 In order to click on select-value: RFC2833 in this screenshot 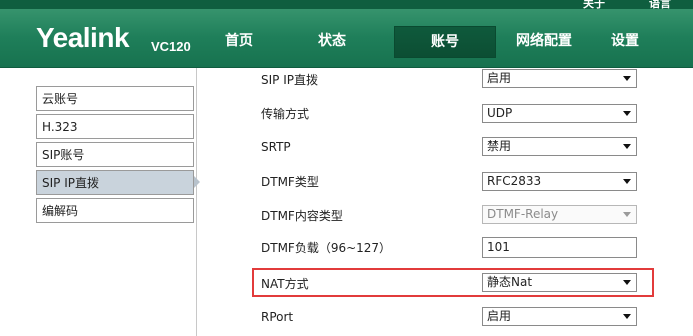, I will do `click(514, 181)`.